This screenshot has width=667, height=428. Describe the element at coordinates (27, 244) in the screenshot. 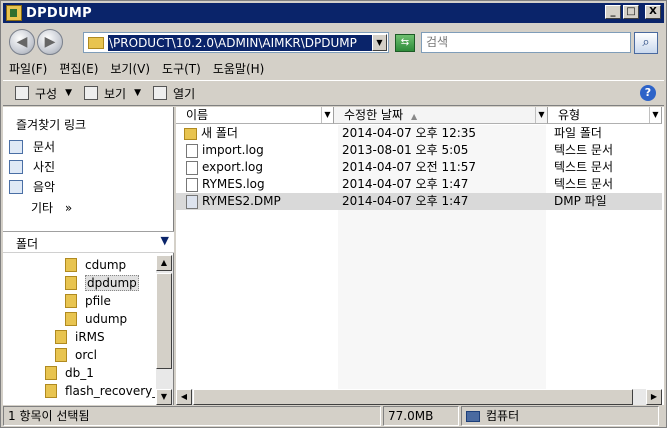

I see `folders-title: 폴더` at that location.